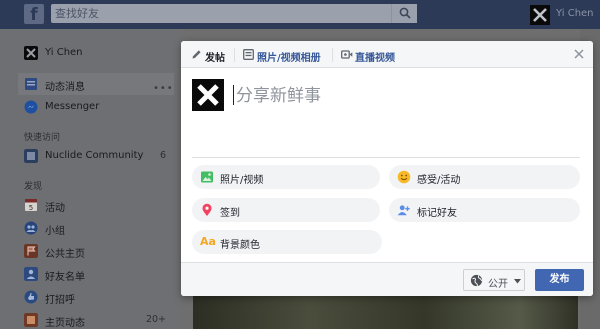  Describe the element at coordinates (94, 155) in the screenshot. I see `sidebar-item-label: Nuclide Community` at that location.